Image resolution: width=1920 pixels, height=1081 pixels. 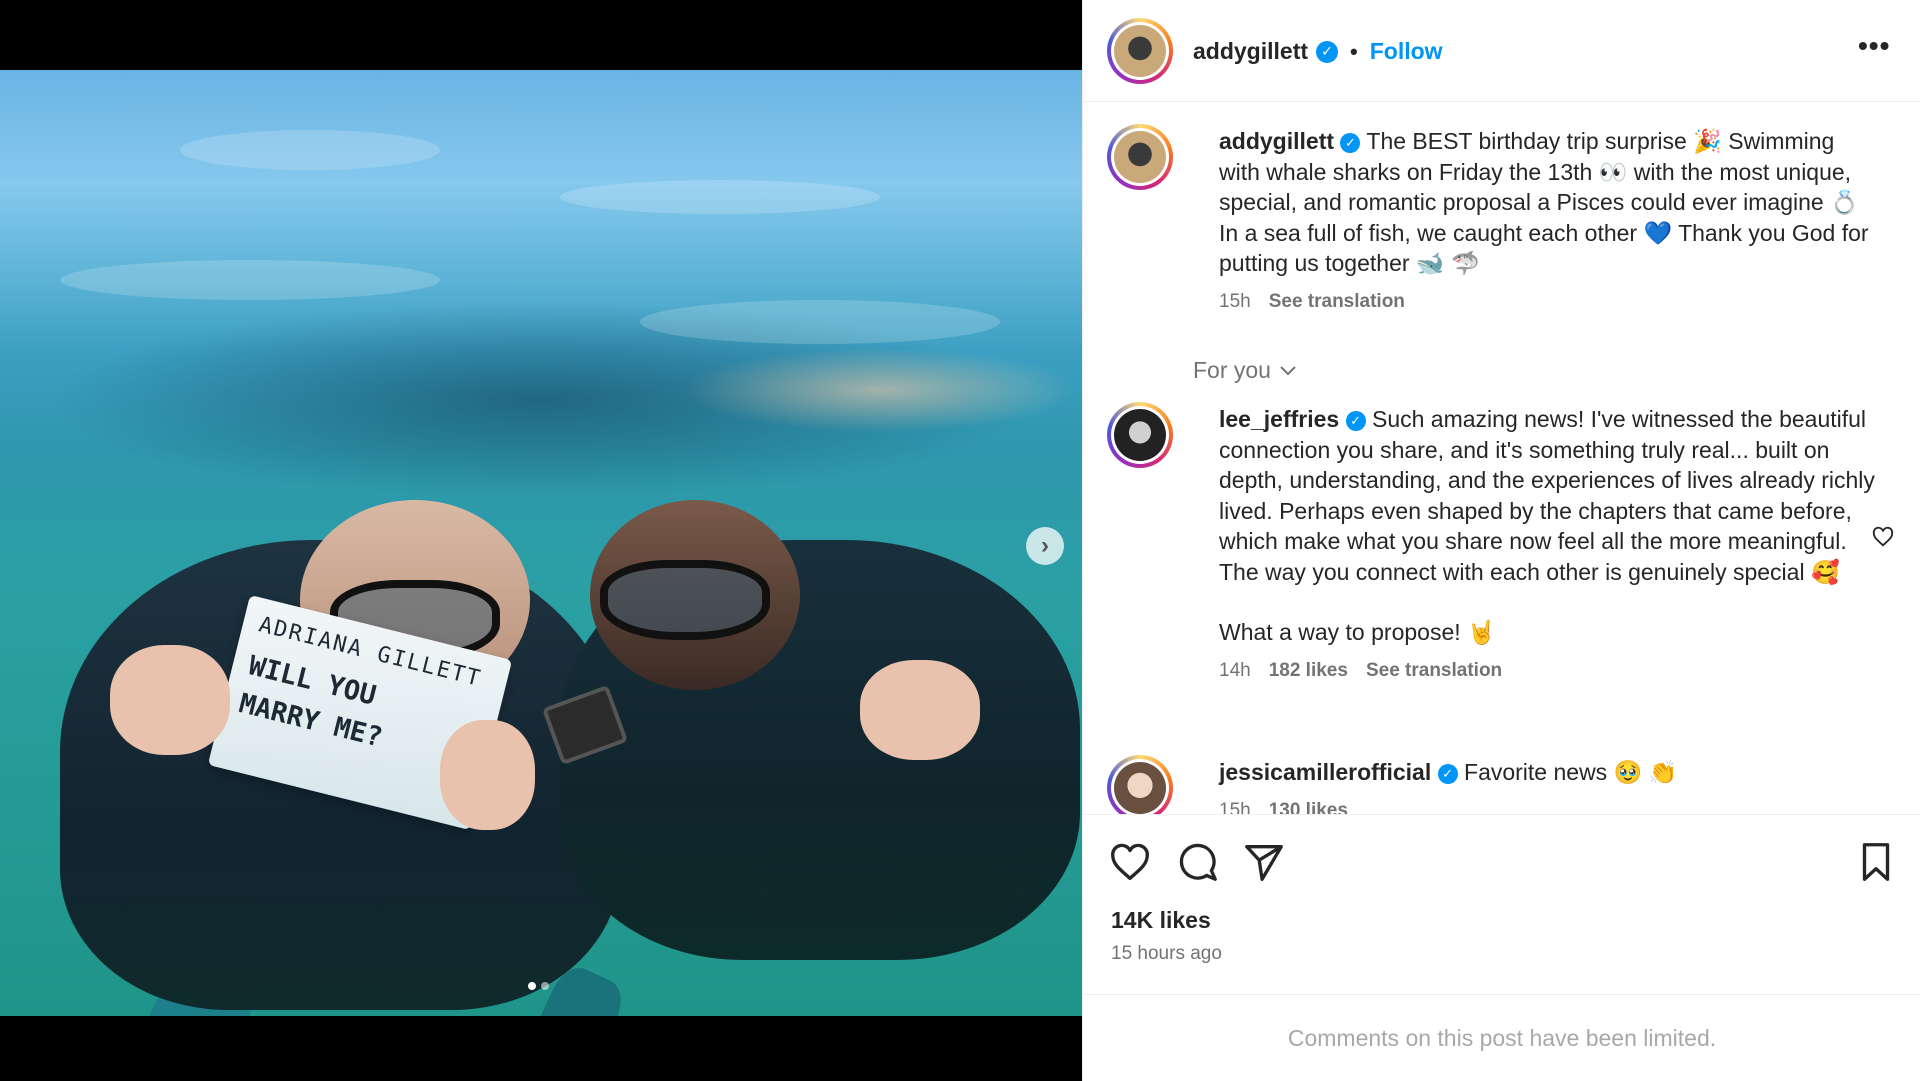 I want to click on thumbs-up-hand, so click(x=920, y=710).